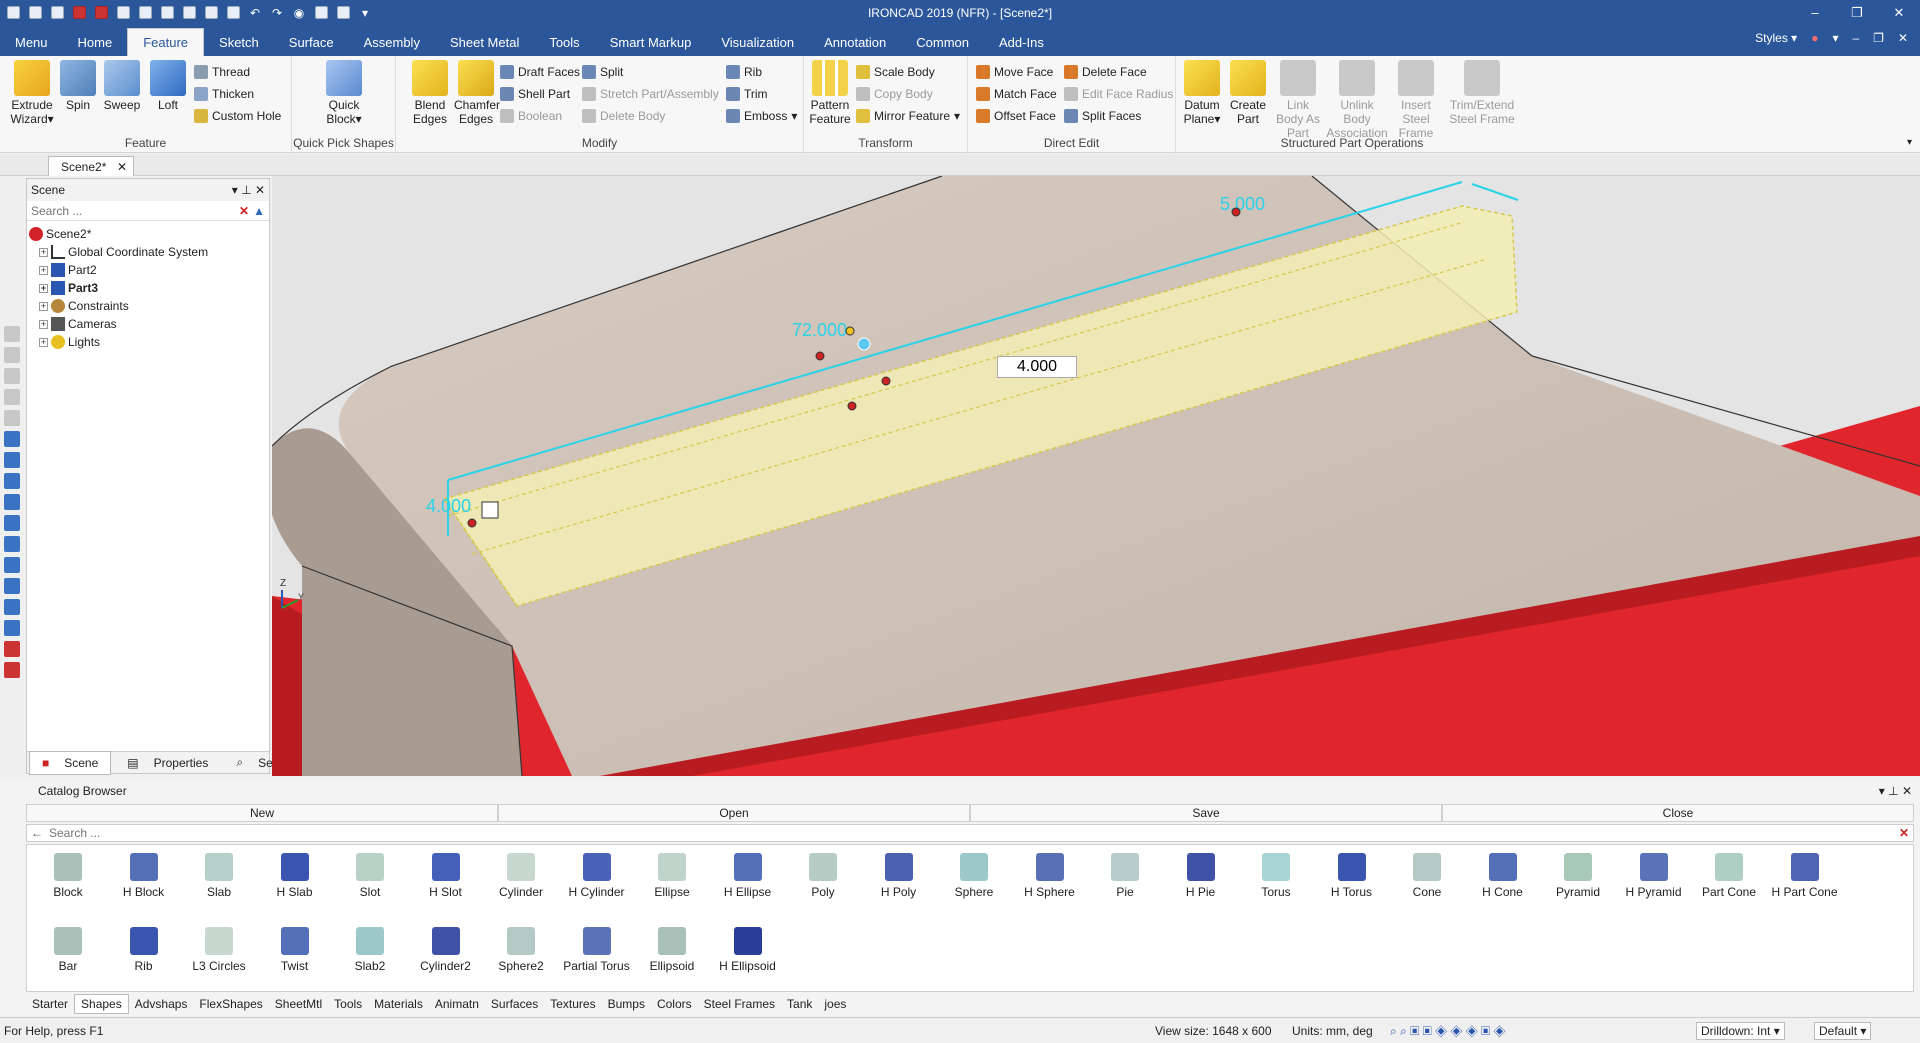 This screenshot has width=1920, height=1043. I want to click on shape-h-cylinder: H Cylinder, so click(597, 875).